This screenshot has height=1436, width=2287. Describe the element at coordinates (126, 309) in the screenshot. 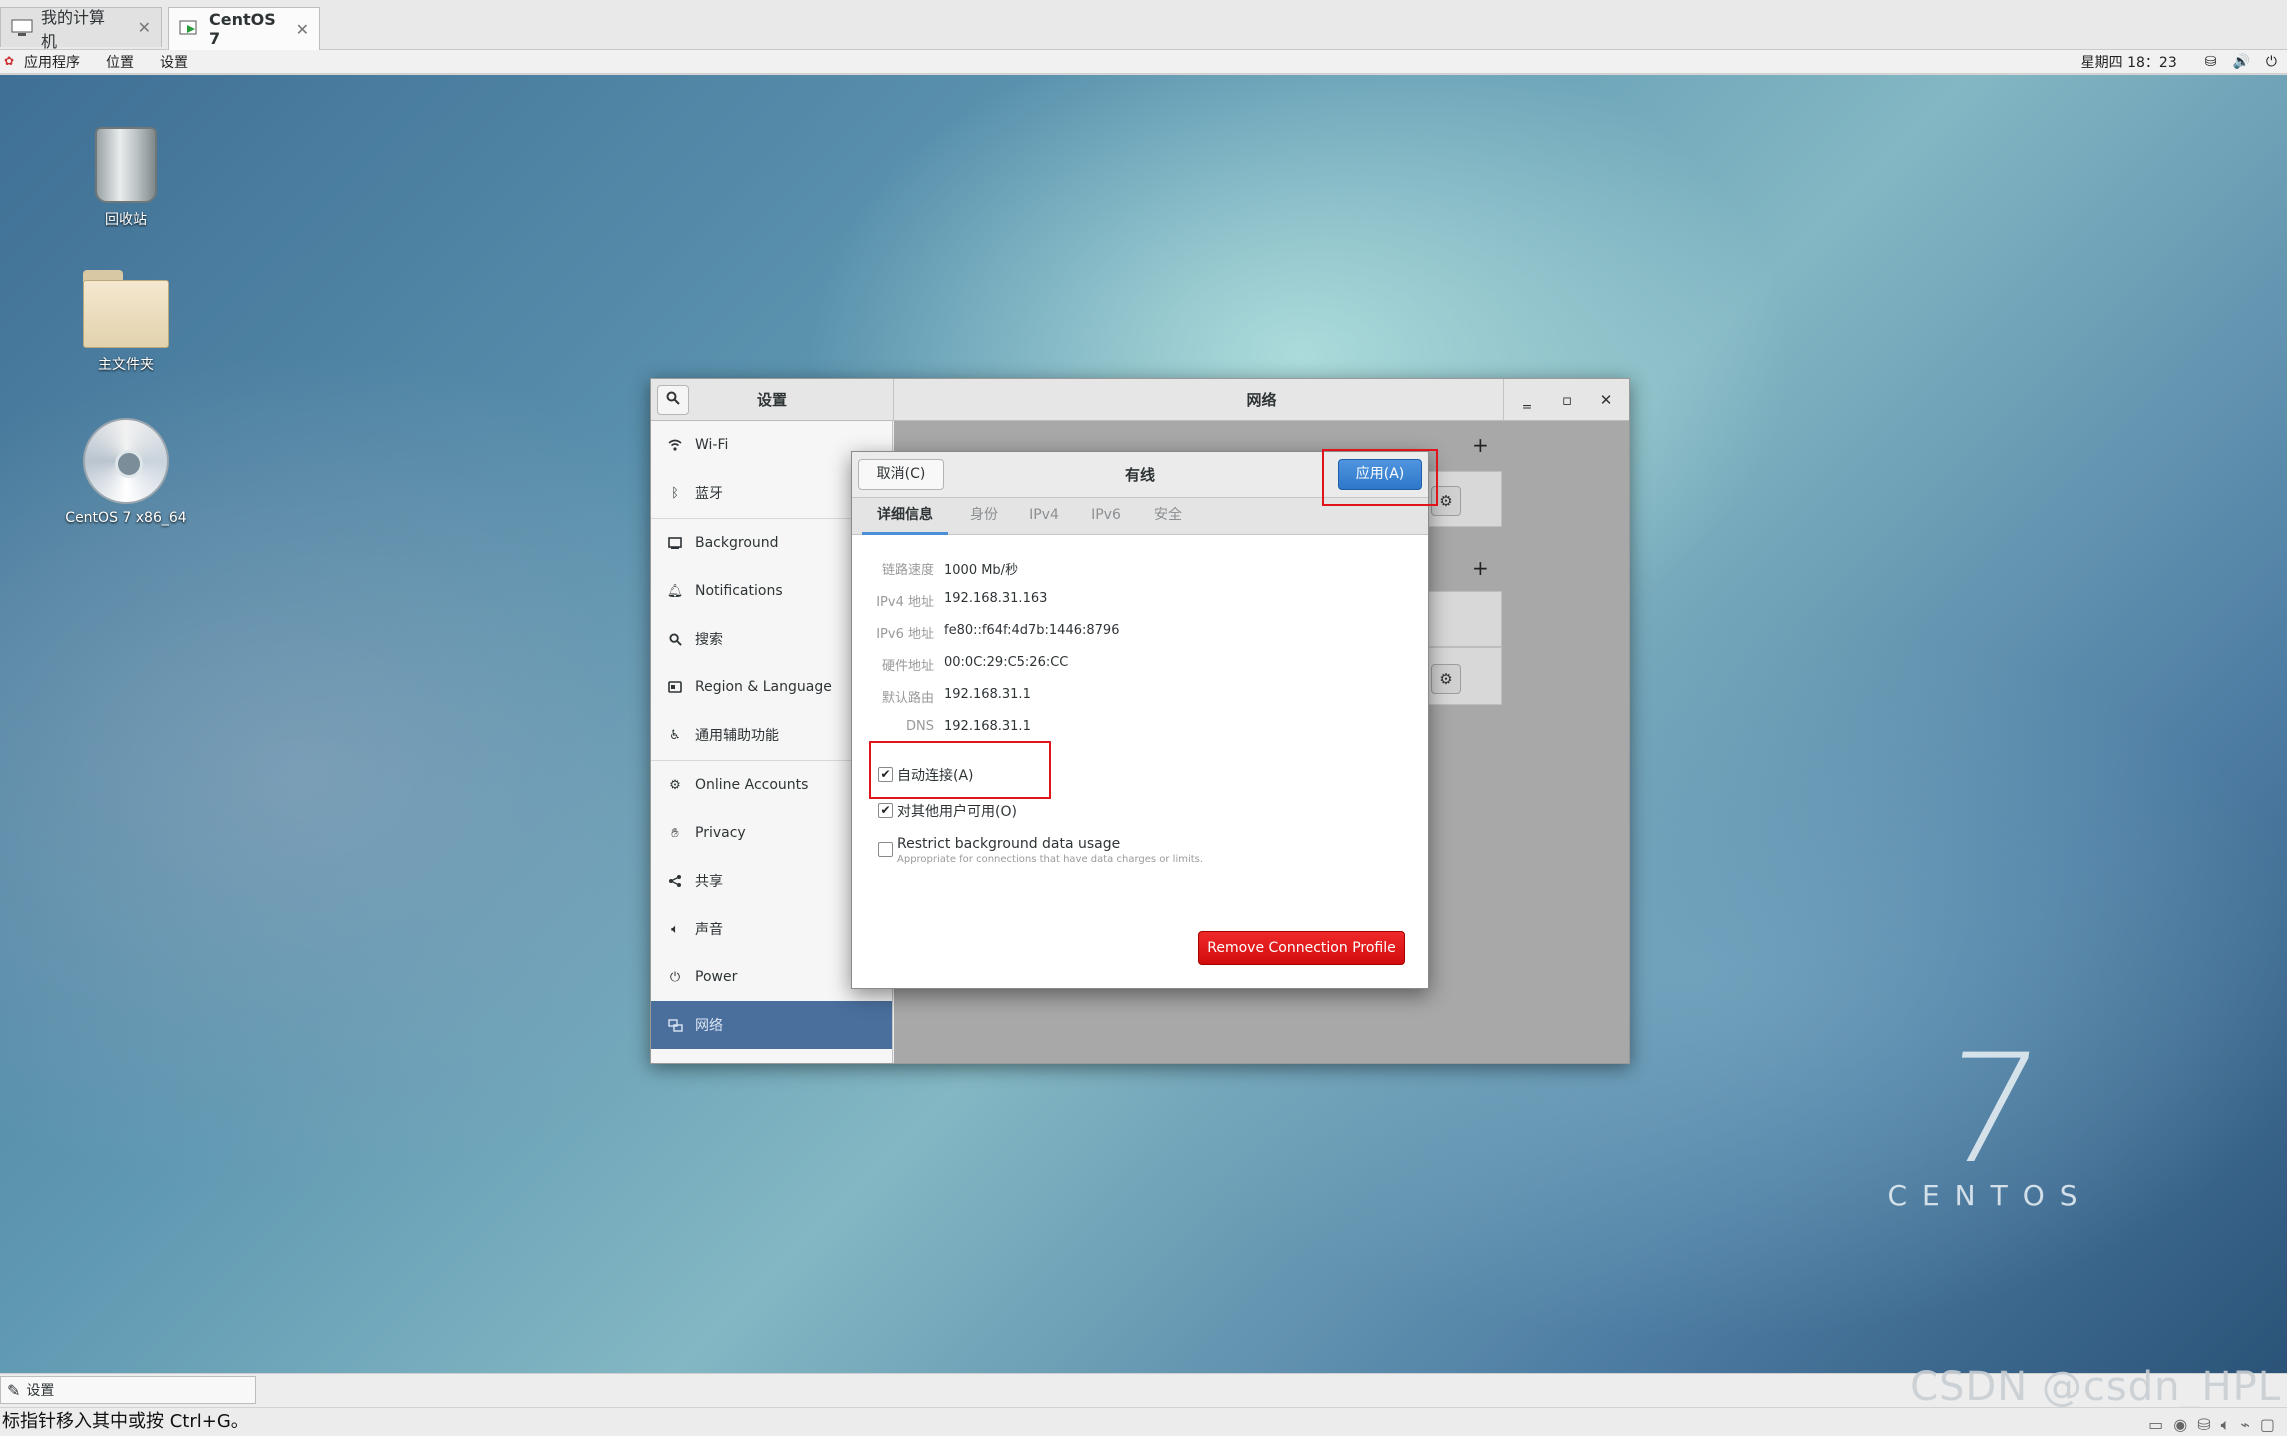

I see `home-folder-icon` at that location.